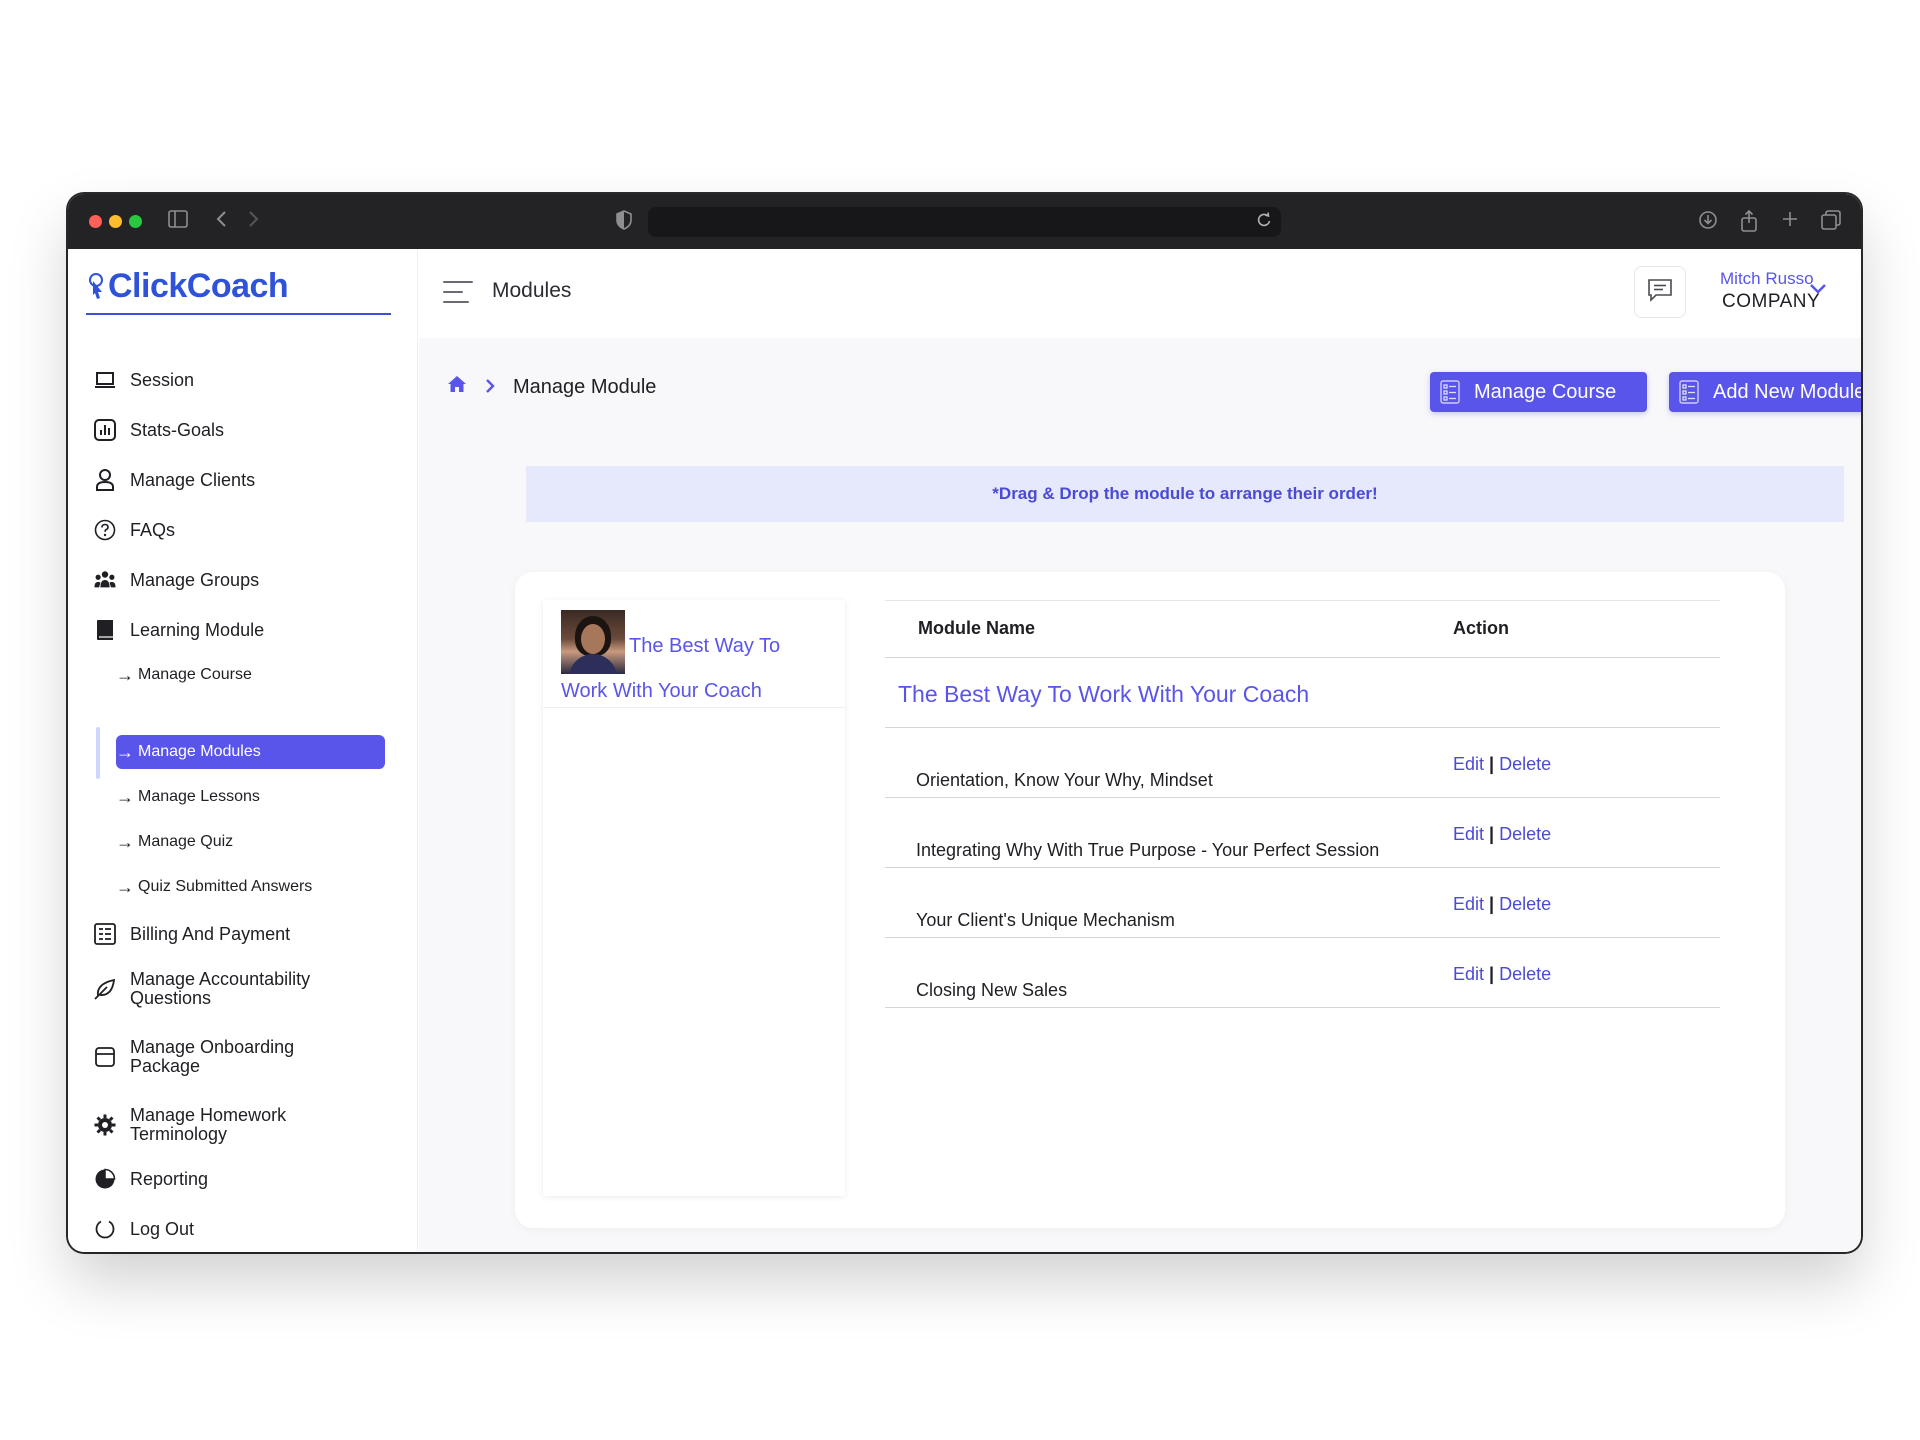 This screenshot has height=1440, width=1920. Describe the element at coordinates (105, 530) in the screenshot. I see `question-circle-icon` at that location.